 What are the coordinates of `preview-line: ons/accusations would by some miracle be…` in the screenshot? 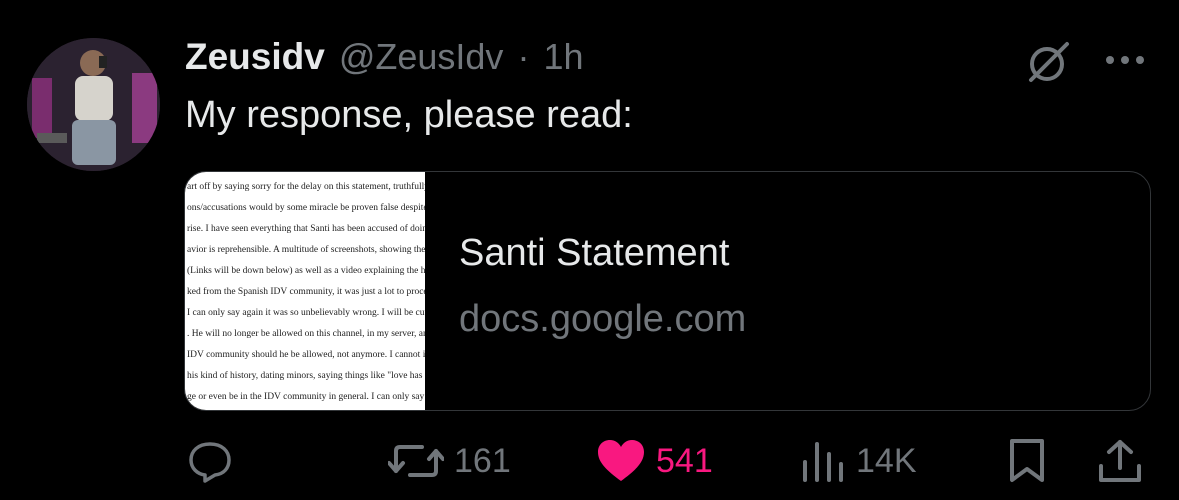 It's located at (306, 207).